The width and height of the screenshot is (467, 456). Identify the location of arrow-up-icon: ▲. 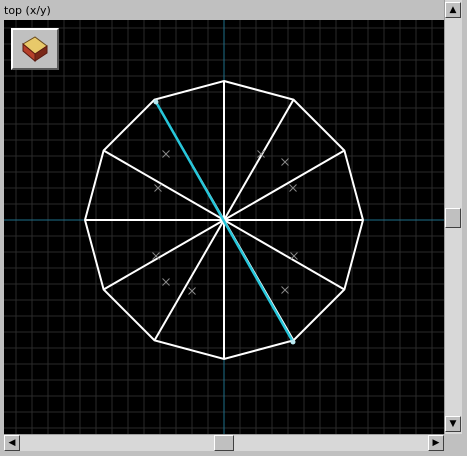
(453, 10).